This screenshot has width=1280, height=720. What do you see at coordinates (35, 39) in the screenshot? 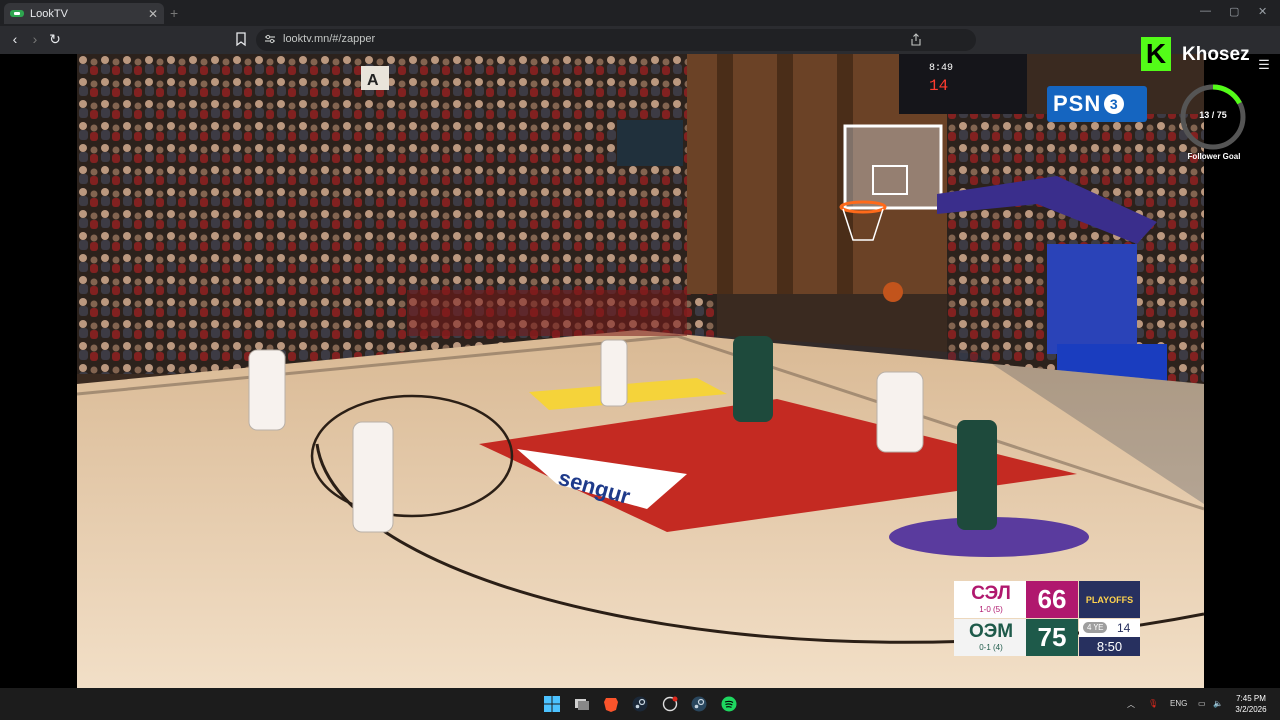
I see `forward-icon: ›` at bounding box center [35, 39].